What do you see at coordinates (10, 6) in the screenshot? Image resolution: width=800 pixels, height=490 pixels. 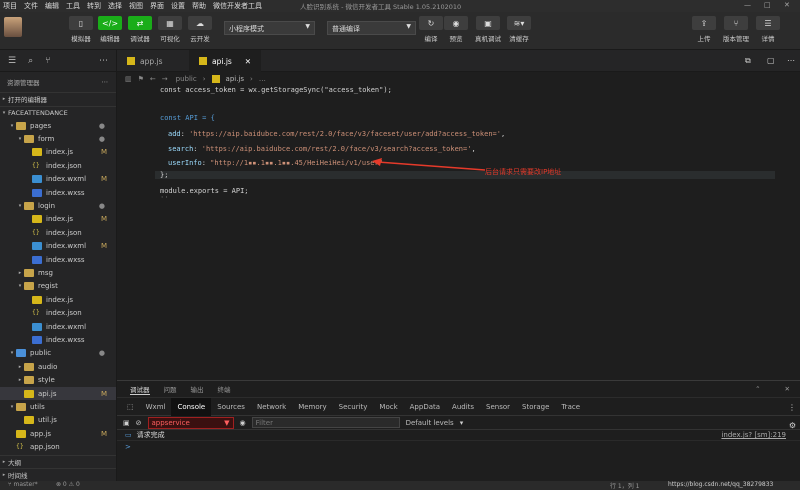 I see `menu-item: 项目` at bounding box center [10, 6].